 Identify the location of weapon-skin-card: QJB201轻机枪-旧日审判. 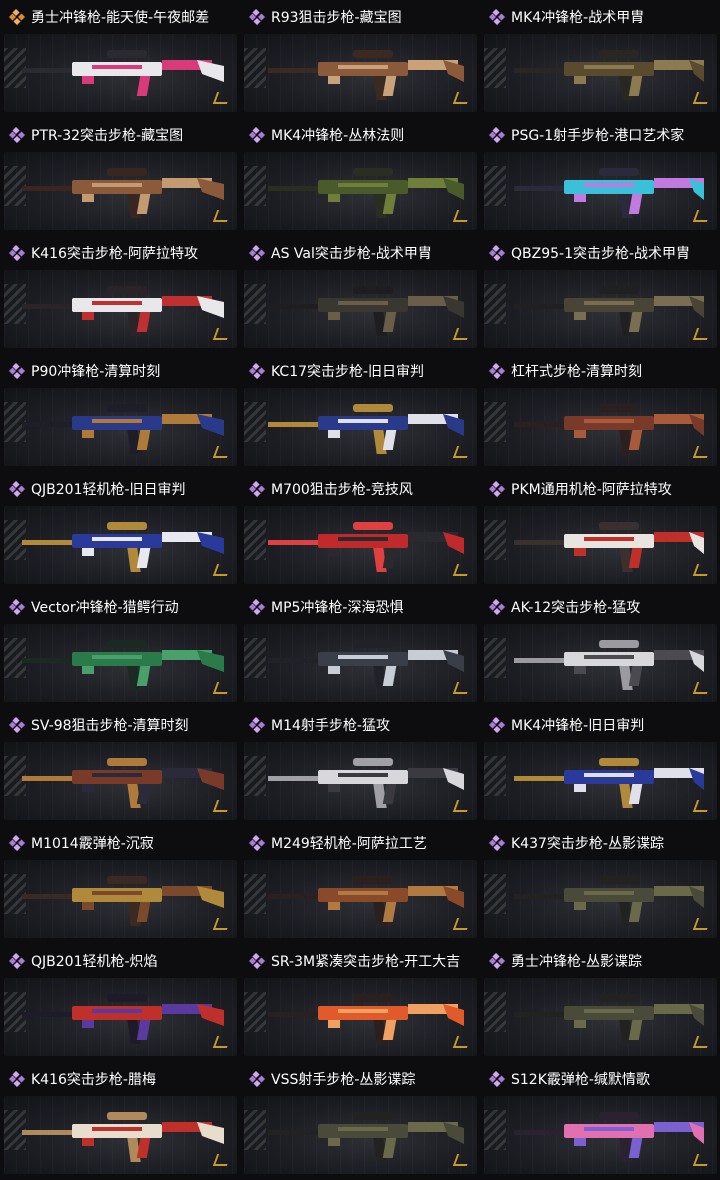
(120, 531).